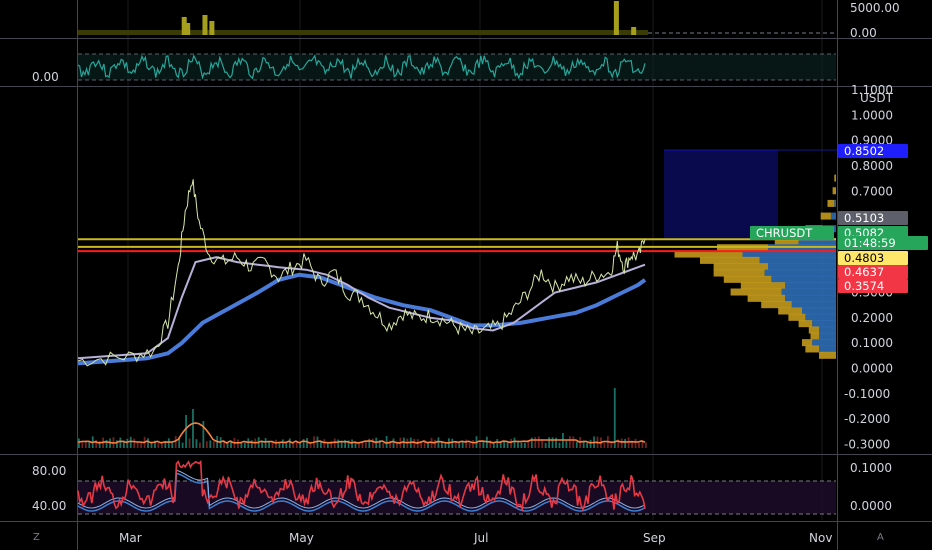 This screenshot has width=932, height=550. Describe the element at coordinates (864, 218) in the screenshot. I see `price-badge-label: 0.5103` at that location.